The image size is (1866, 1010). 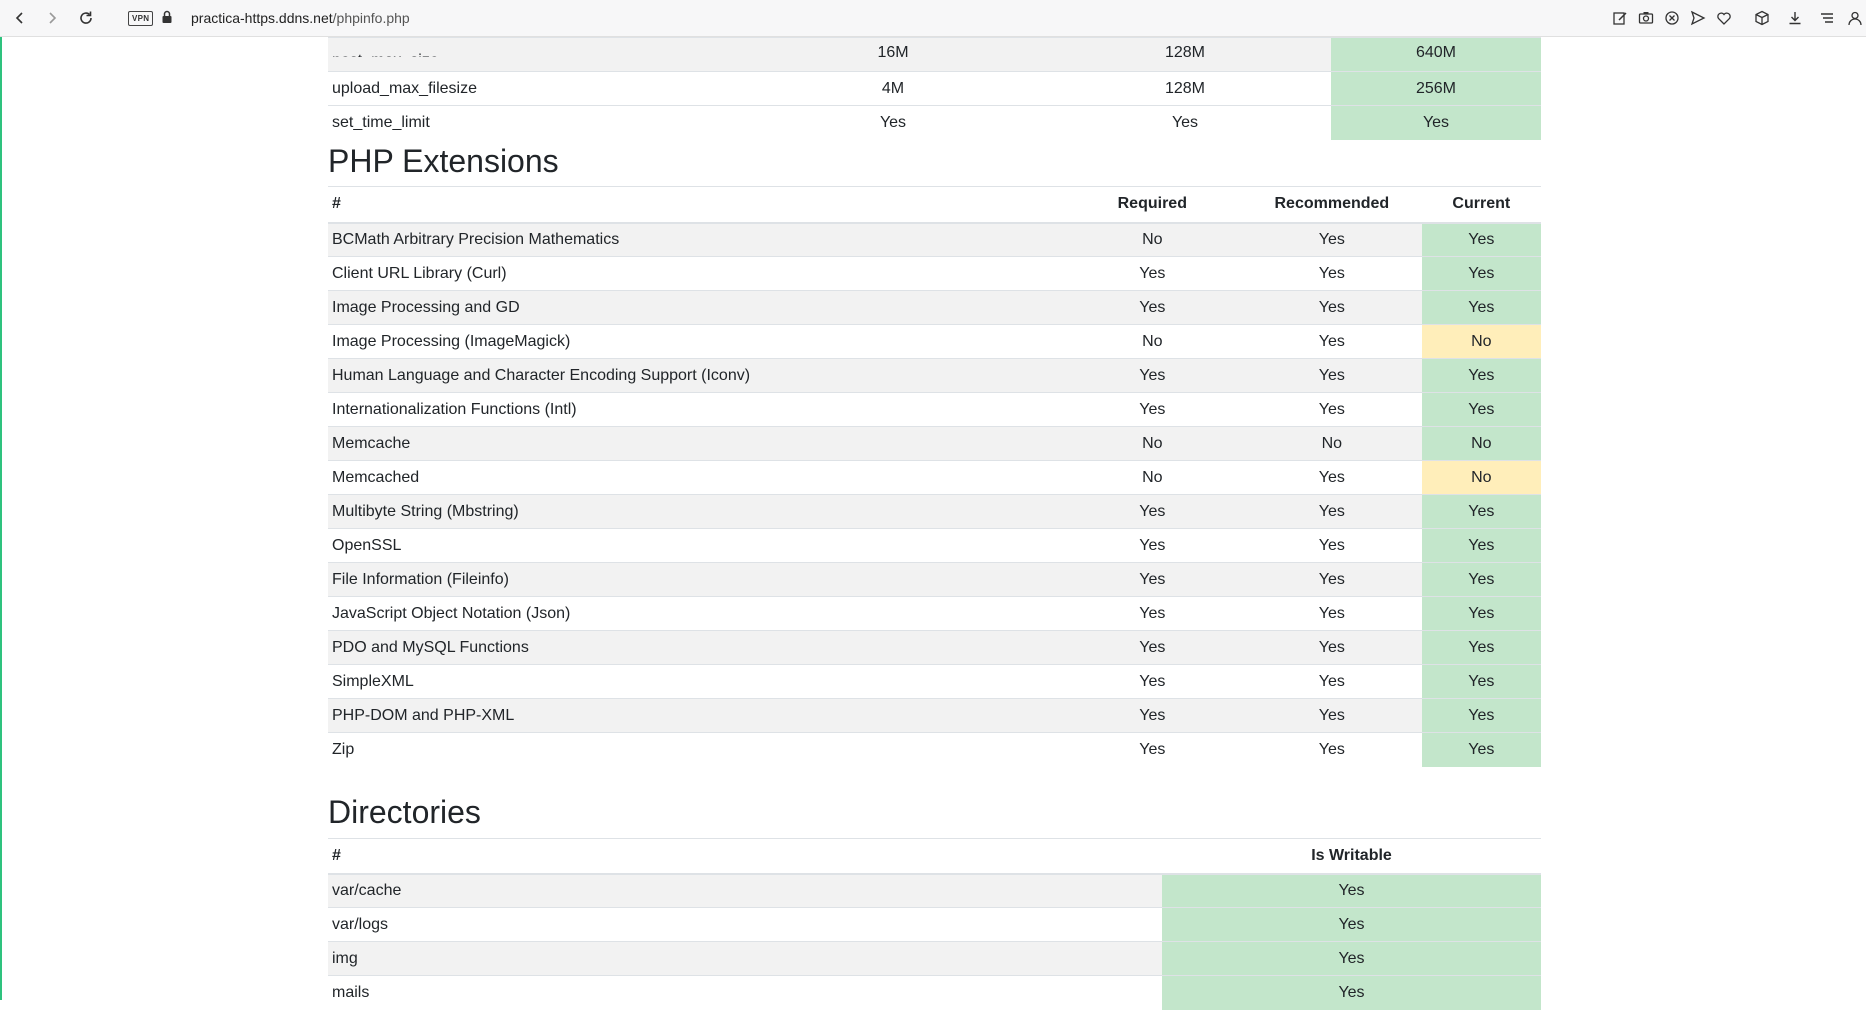 I want to click on table-row: Image Processing and GD Yes Yes Yes, so click(x=934, y=307).